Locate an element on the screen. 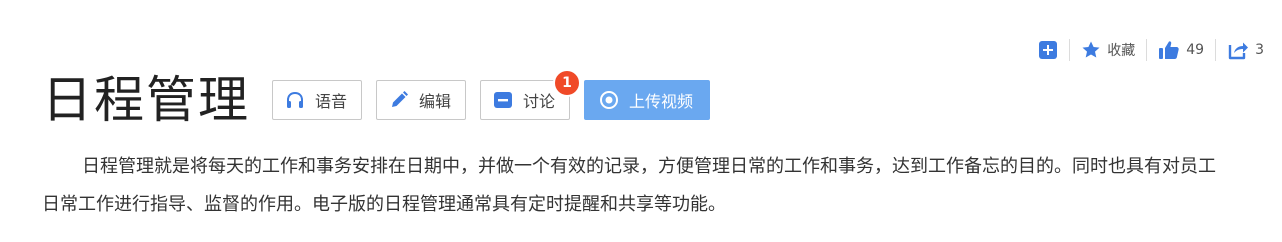 The height and width of the screenshot is (242, 1282). upload-video-button: 上传视频 is located at coordinates (647, 100).